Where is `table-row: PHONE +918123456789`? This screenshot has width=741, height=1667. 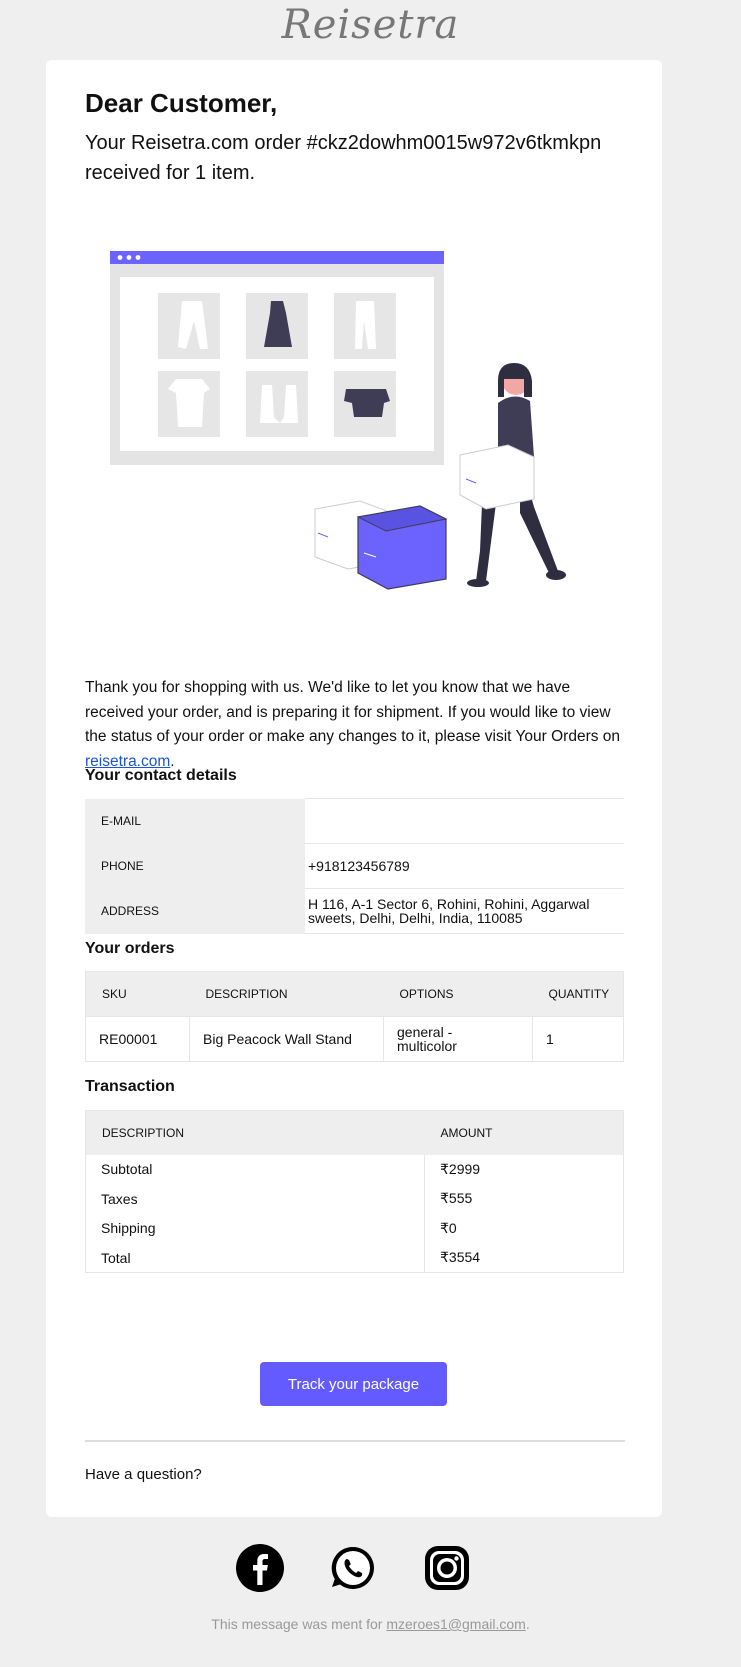 table-row: PHONE +918123456789 is located at coordinates (354, 866).